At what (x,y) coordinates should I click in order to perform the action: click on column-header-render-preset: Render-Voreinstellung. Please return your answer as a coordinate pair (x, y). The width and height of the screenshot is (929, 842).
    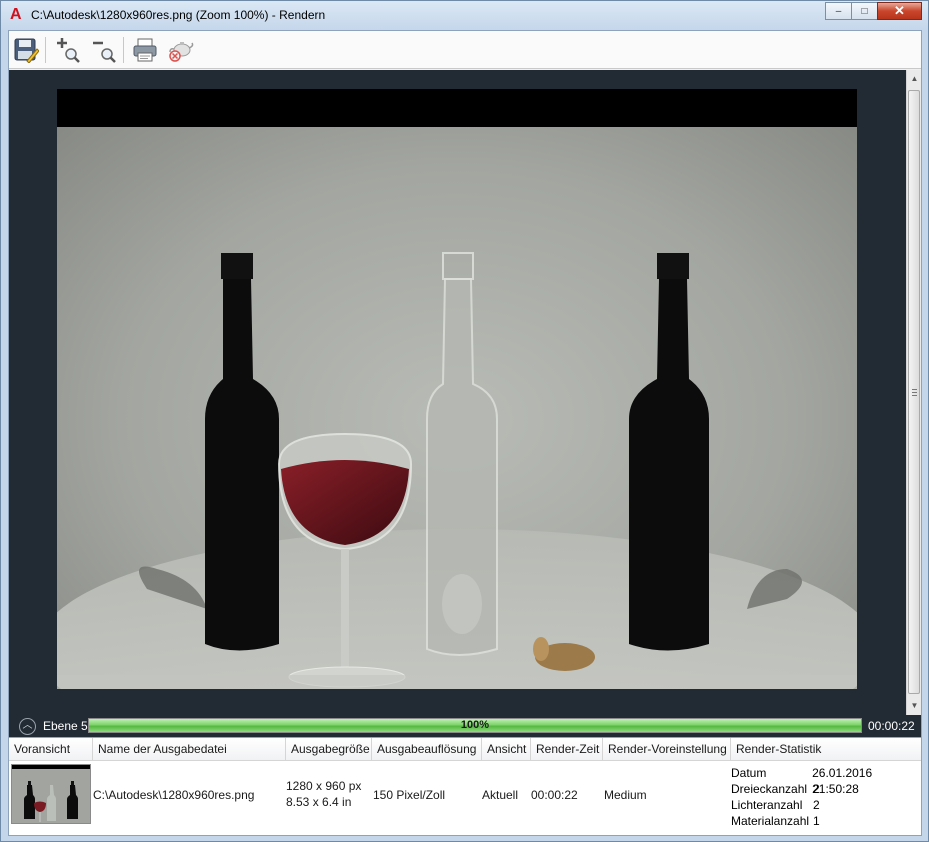
    Looking at the image, I should click on (667, 749).